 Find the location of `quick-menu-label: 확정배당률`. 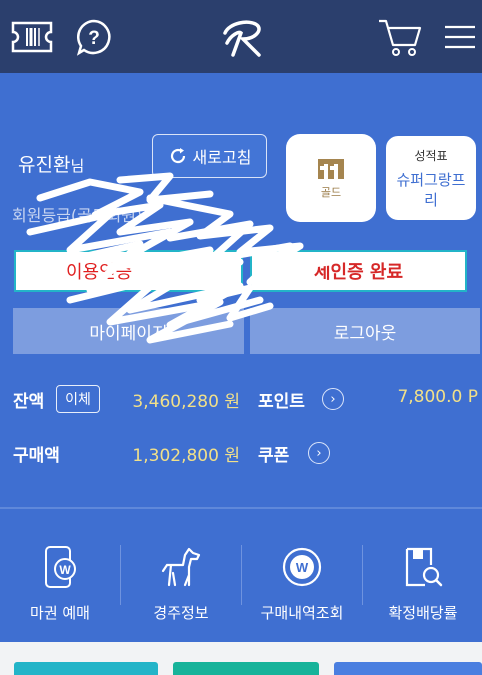

quick-menu-label: 확정배당률 is located at coordinates (423, 613).